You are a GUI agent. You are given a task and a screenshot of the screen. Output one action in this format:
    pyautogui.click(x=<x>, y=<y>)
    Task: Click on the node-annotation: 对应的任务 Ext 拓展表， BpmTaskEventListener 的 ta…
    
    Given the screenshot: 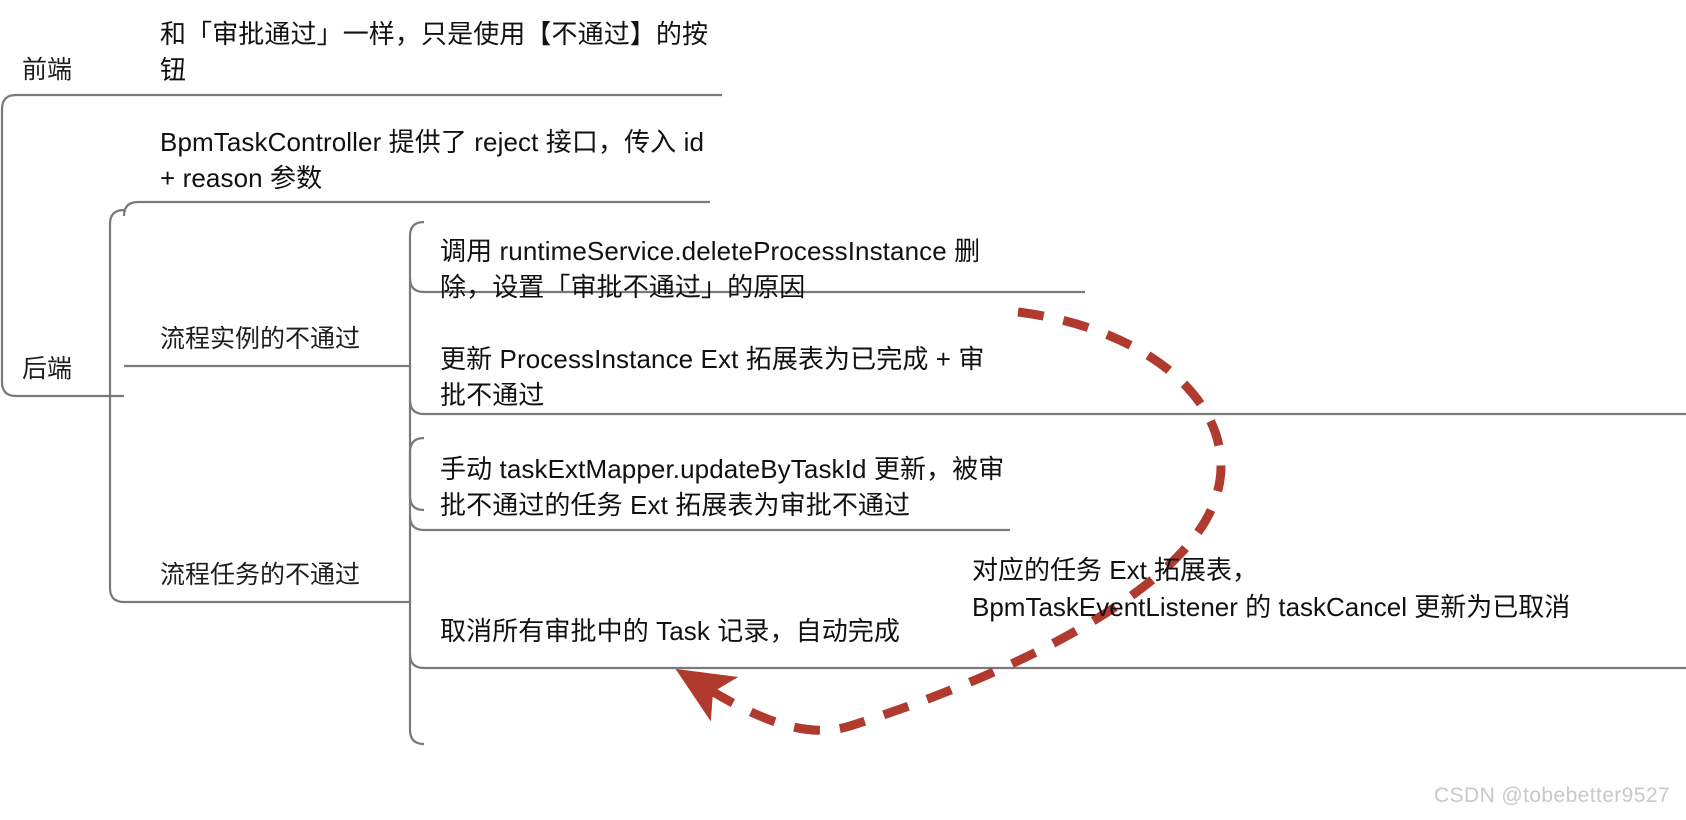 What is the action you would take?
    pyautogui.click(x=1329, y=610)
    